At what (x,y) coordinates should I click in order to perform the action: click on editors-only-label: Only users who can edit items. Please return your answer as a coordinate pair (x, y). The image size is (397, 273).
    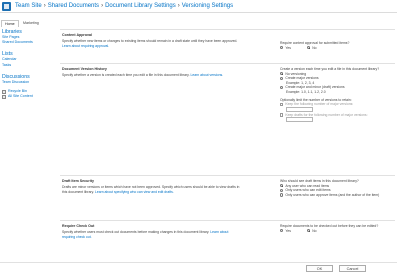
    Looking at the image, I should click on (307, 190).